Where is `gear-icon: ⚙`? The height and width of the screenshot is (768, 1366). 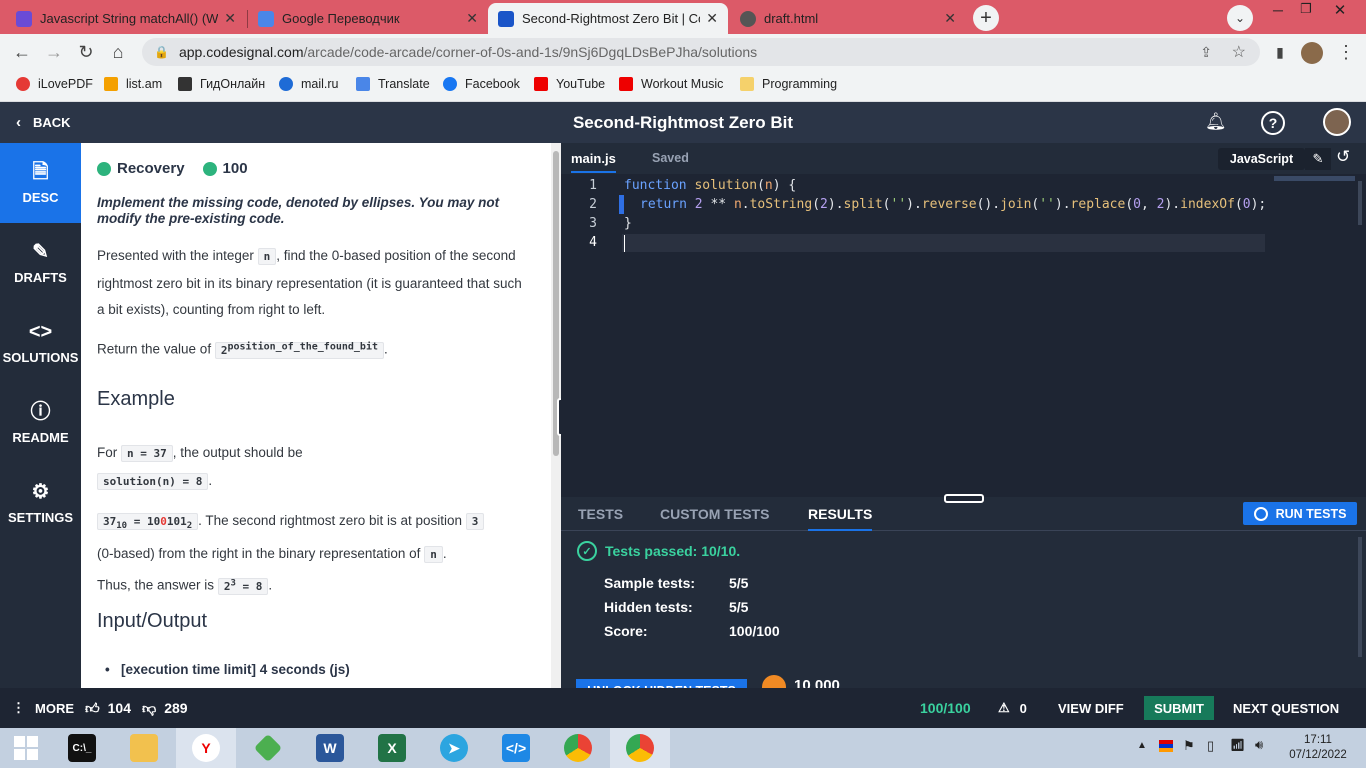
gear-icon: ⚙ is located at coordinates (40, 491).